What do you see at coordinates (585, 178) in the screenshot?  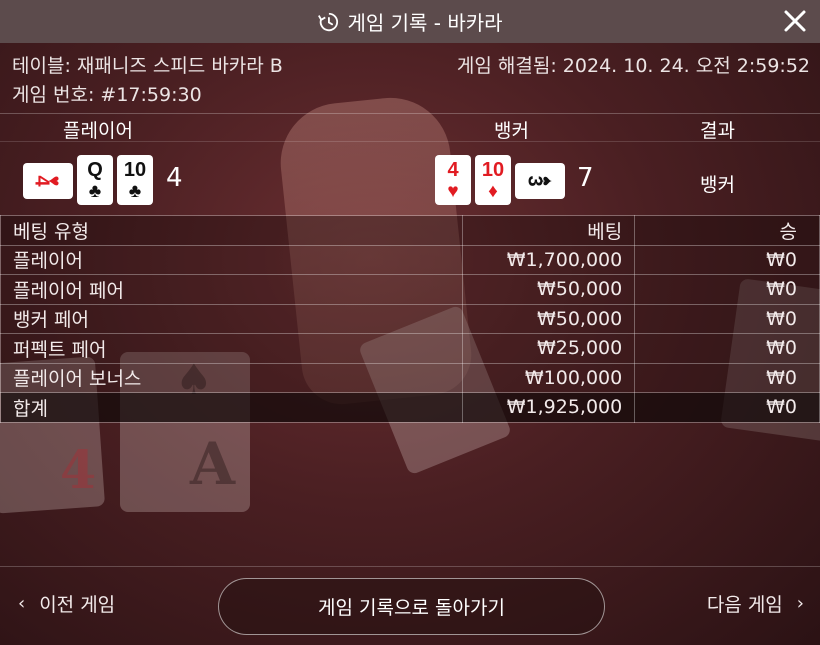 I see `banker-score: 7` at bounding box center [585, 178].